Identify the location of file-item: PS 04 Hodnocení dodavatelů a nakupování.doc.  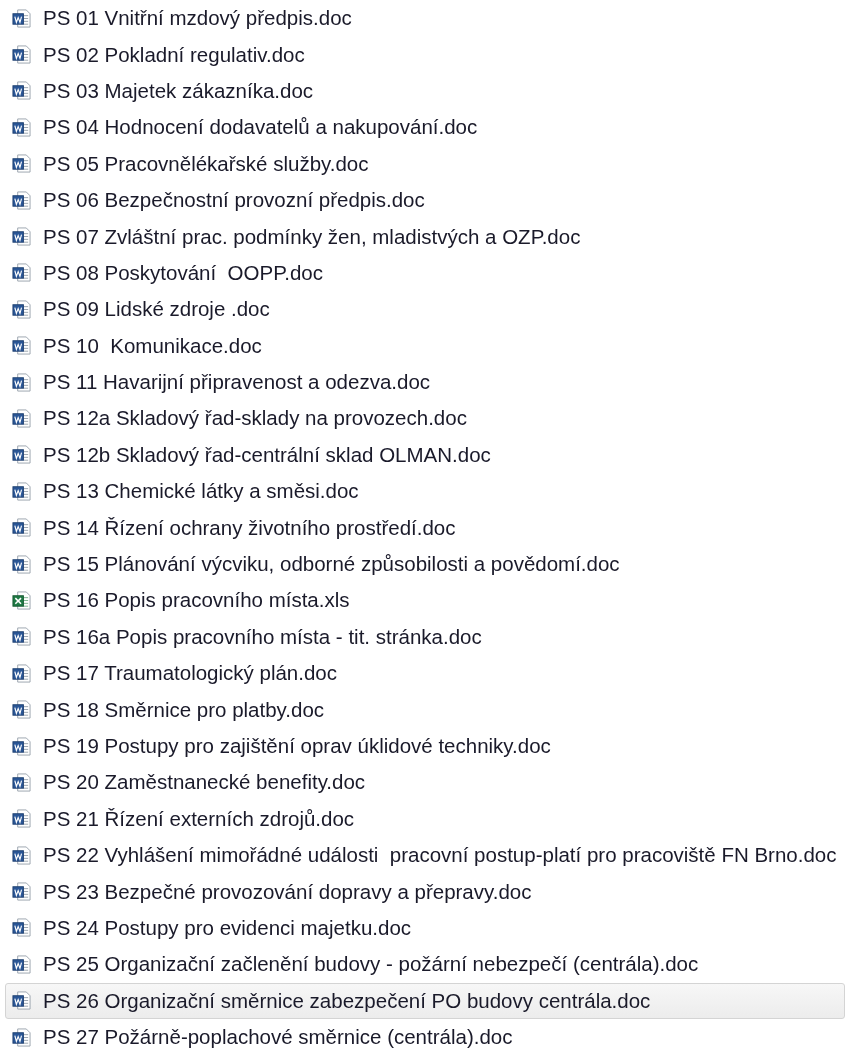
(425, 127).